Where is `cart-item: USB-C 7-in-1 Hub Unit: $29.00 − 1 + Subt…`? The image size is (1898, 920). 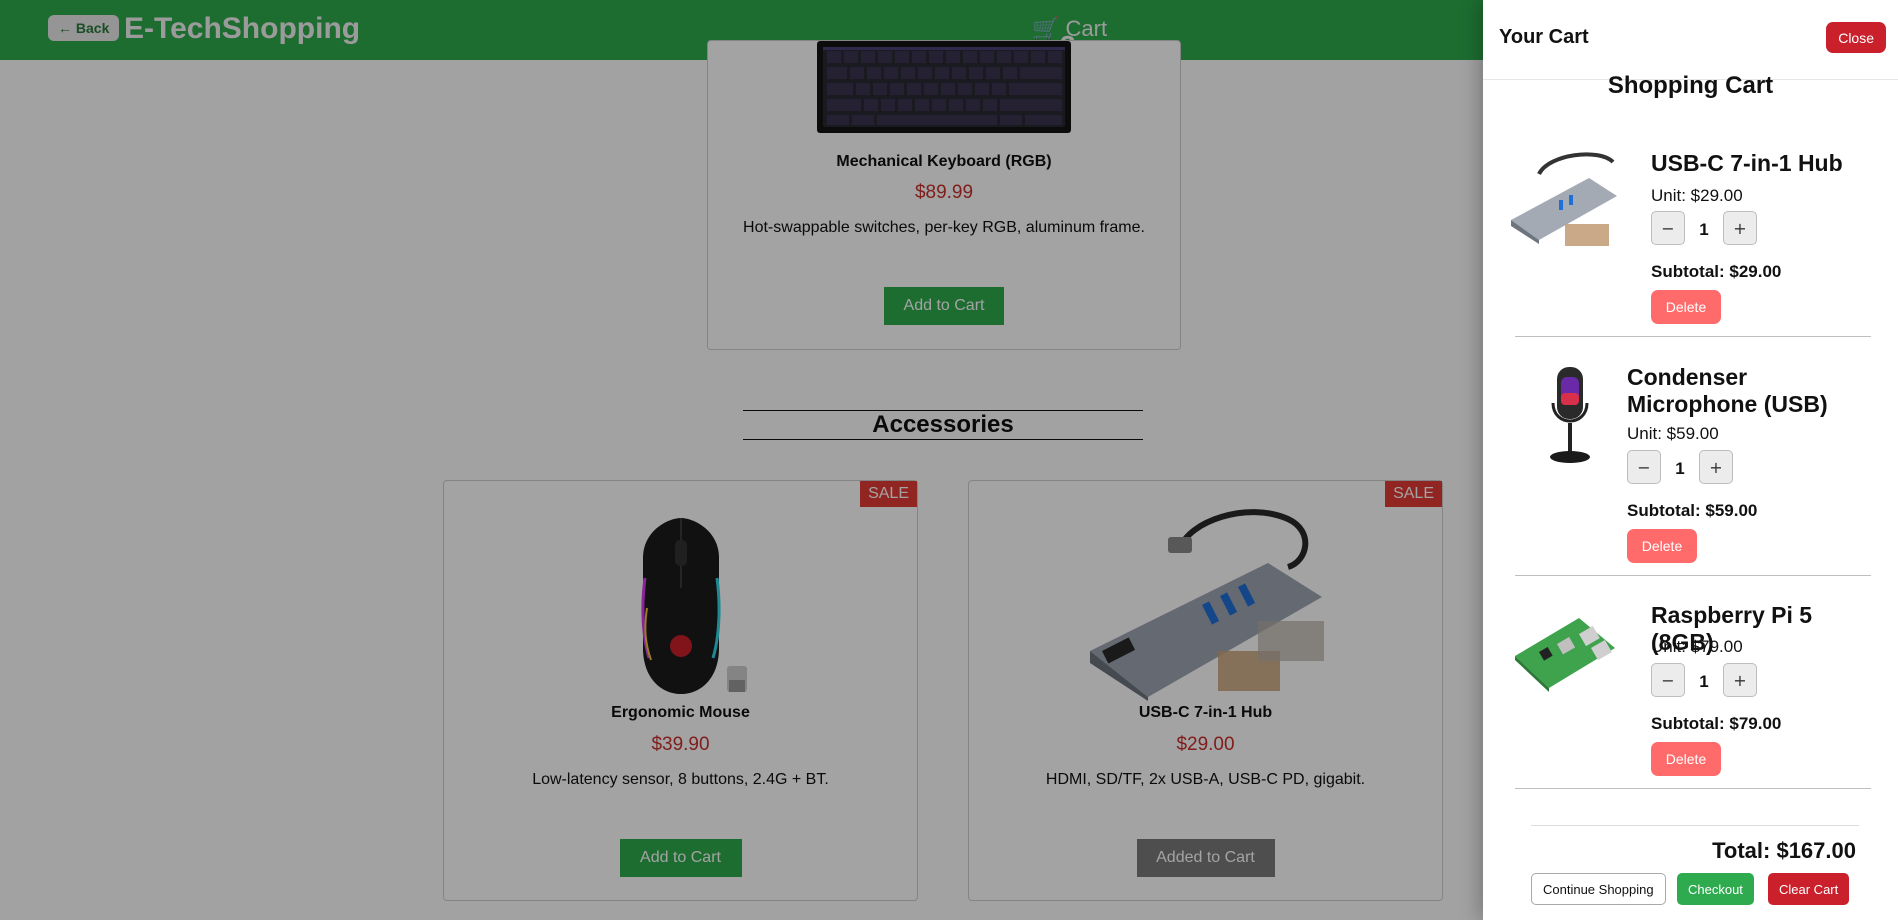 cart-item: USB-C 7-in-1 Hub Unit: $29.00 − 1 + Subt… is located at coordinates (1690, 234).